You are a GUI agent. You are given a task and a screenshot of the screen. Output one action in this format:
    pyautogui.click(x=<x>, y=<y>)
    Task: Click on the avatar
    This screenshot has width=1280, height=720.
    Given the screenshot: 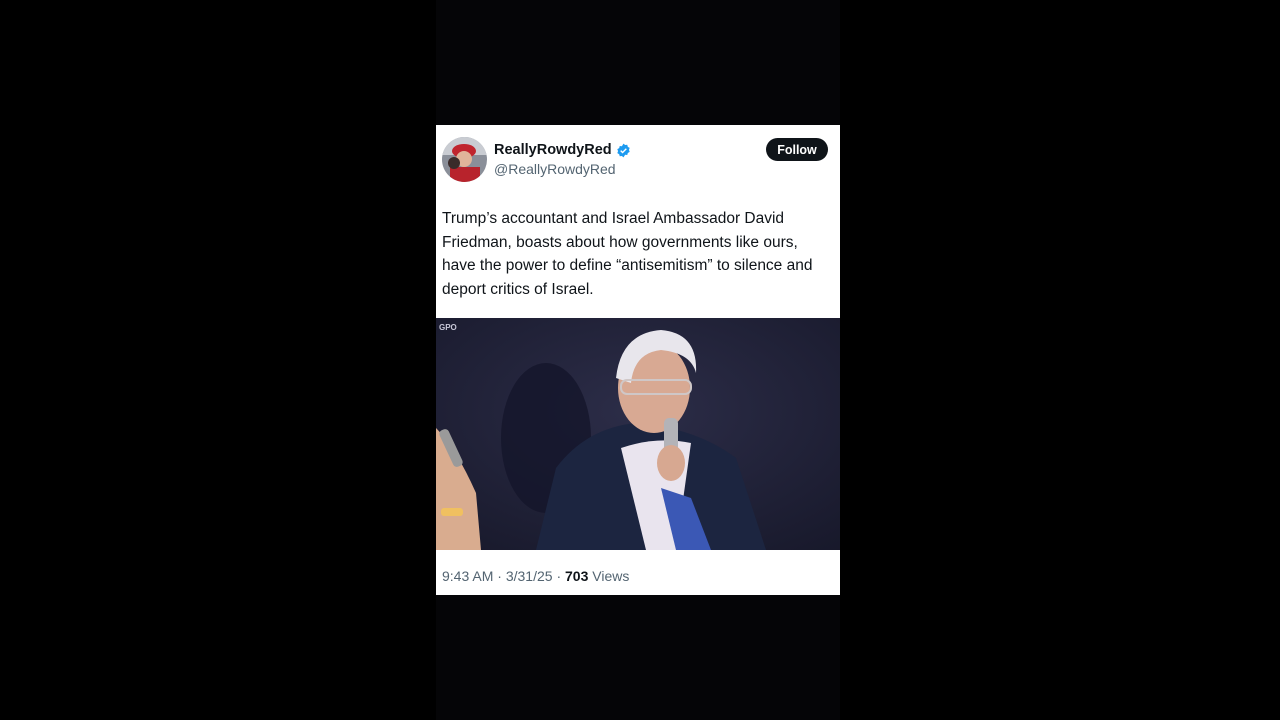 What is the action you would take?
    pyautogui.click(x=464, y=159)
    